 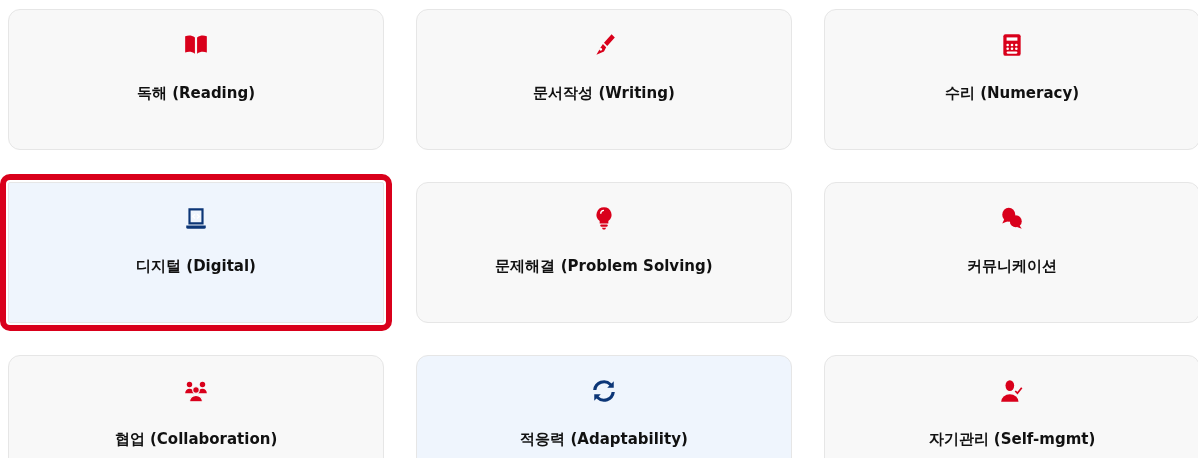 What do you see at coordinates (1012, 93) in the screenshot?
I see `card-label: 수리 (Numeracy)` at bounding box center [1012, 93].